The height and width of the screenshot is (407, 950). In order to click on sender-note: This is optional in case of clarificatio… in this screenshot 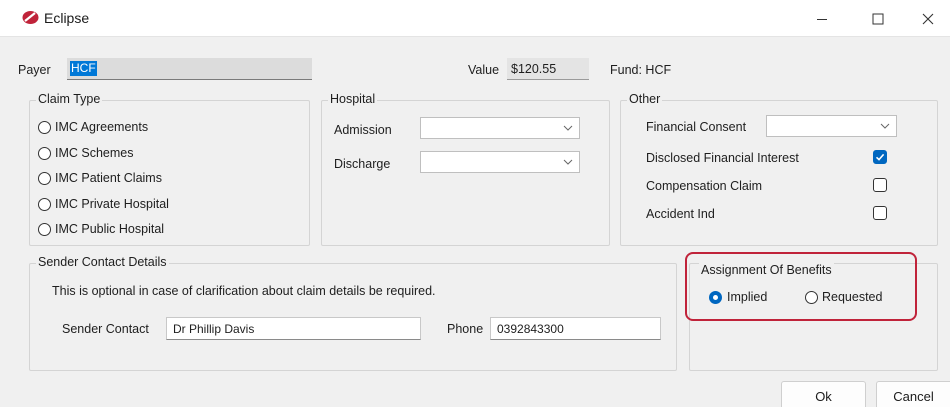, I will do `click(244, 291)`.